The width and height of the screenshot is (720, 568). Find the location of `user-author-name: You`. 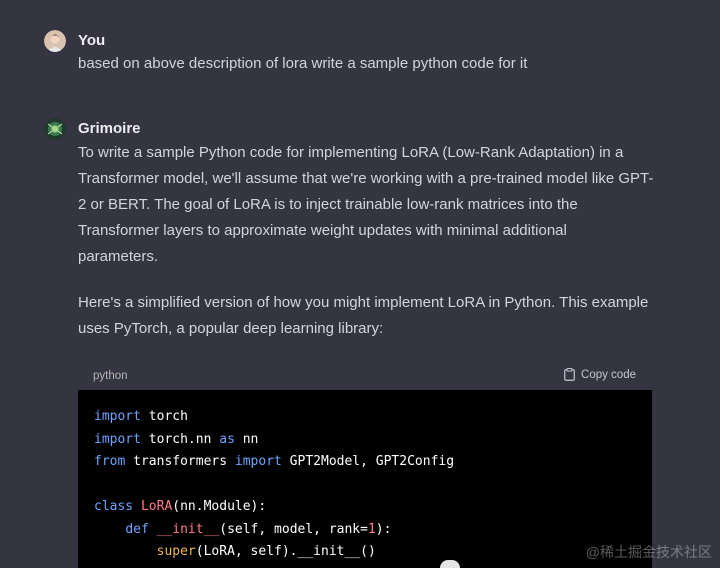

user-author-name: You is located at coordinates (92, 40).